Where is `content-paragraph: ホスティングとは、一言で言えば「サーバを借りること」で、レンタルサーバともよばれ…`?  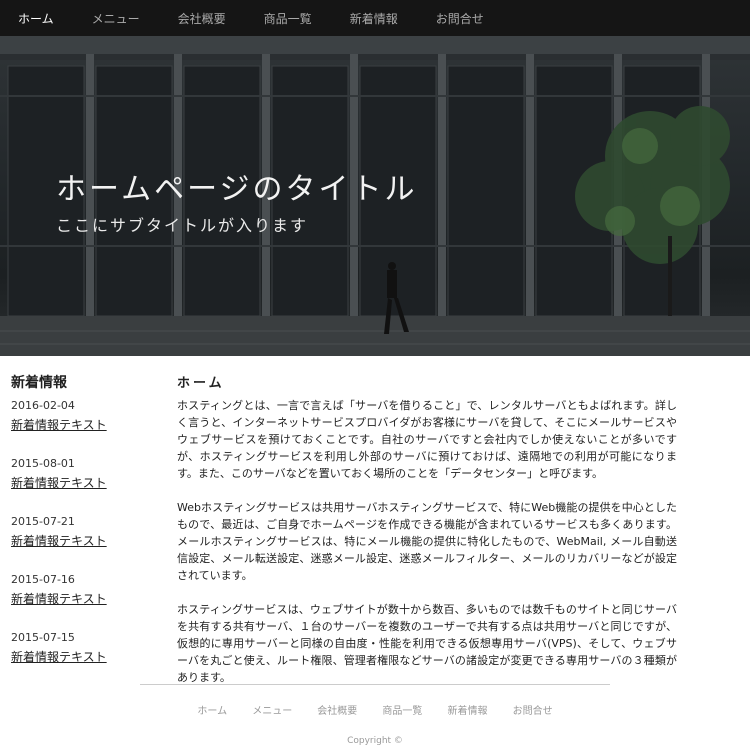
content-paragraph: ホスティングとは、一言で言えば「サーバを借りること」で、レンタルサーバともよばれ… is located at coordinates (427, 439).